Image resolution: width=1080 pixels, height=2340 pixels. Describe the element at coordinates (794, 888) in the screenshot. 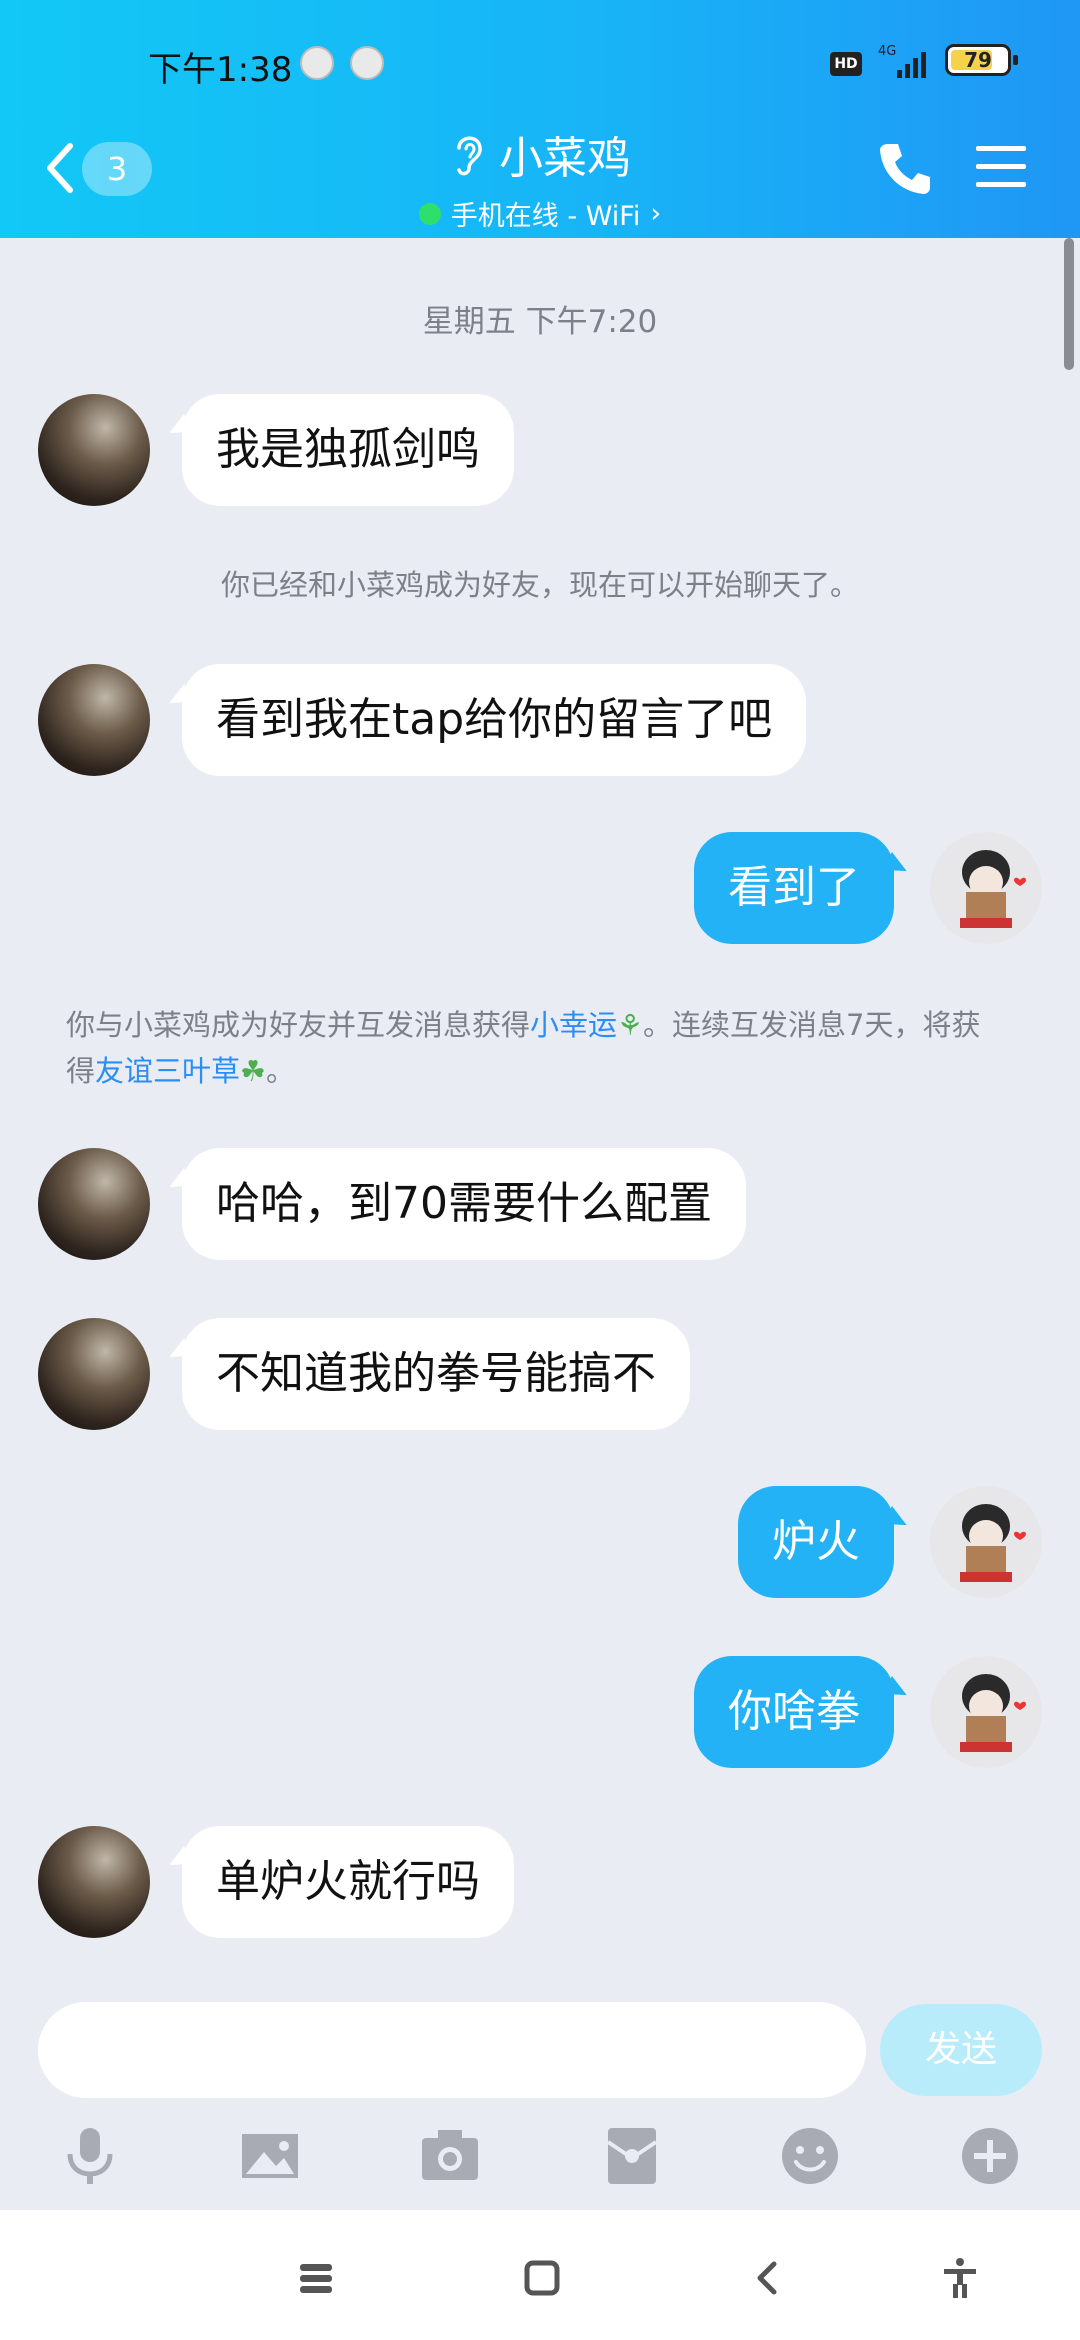

I see `outgoing-message: 看到了` at that location.